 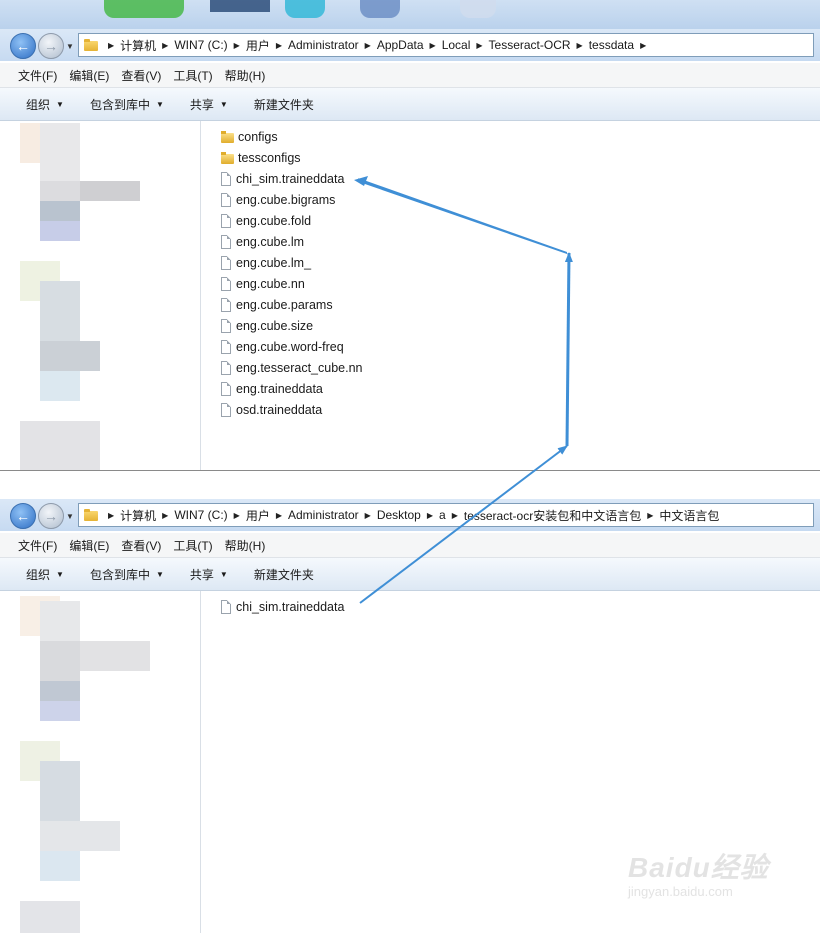 I want to click on file-item: eng.cube.size, so click(x=291, y=325).